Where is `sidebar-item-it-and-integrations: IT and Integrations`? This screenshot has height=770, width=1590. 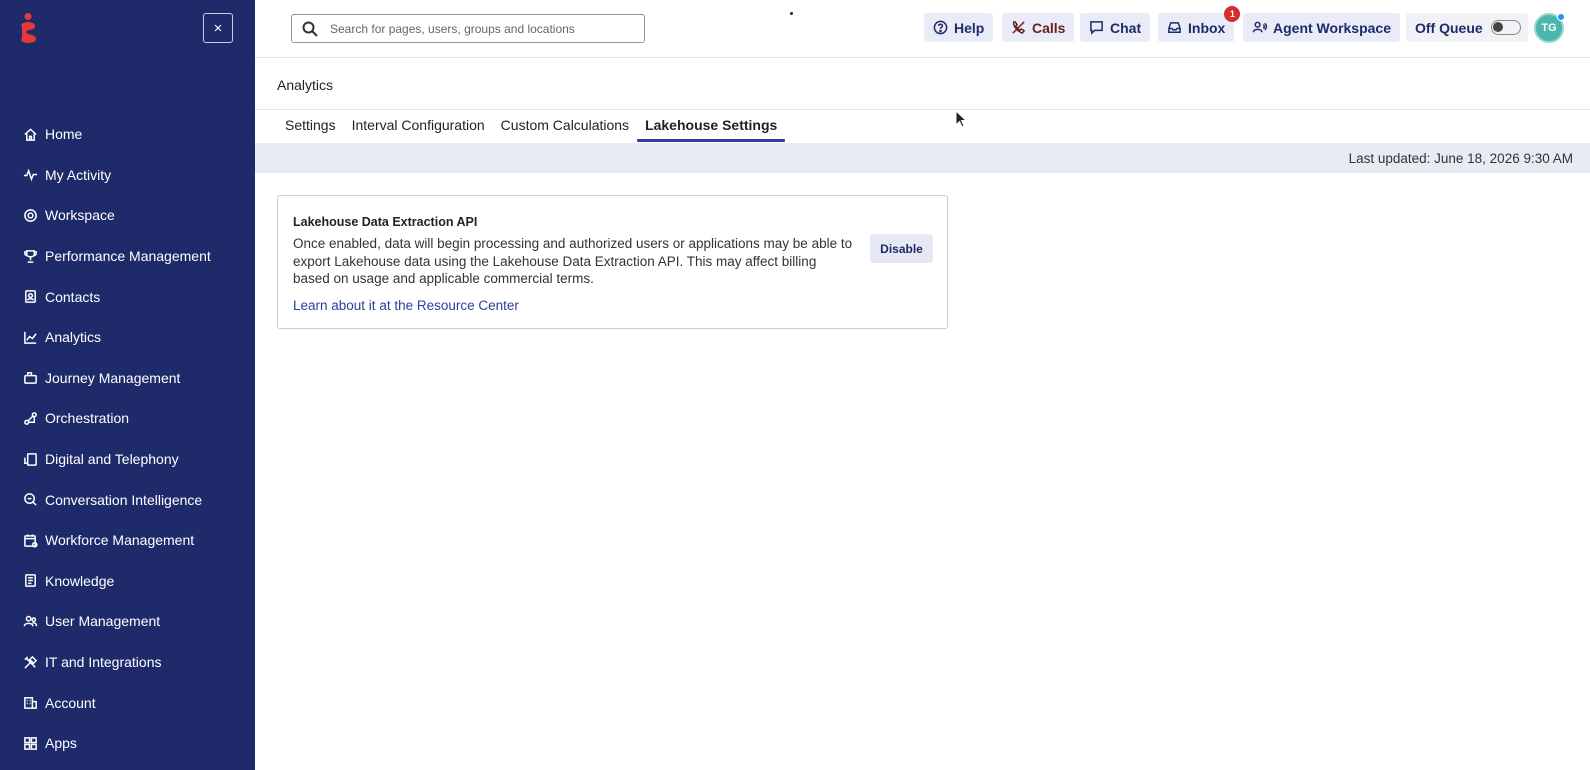
sidebar-item-it-and-integrations: IT and Integrations is located at coordinates (127, 662).